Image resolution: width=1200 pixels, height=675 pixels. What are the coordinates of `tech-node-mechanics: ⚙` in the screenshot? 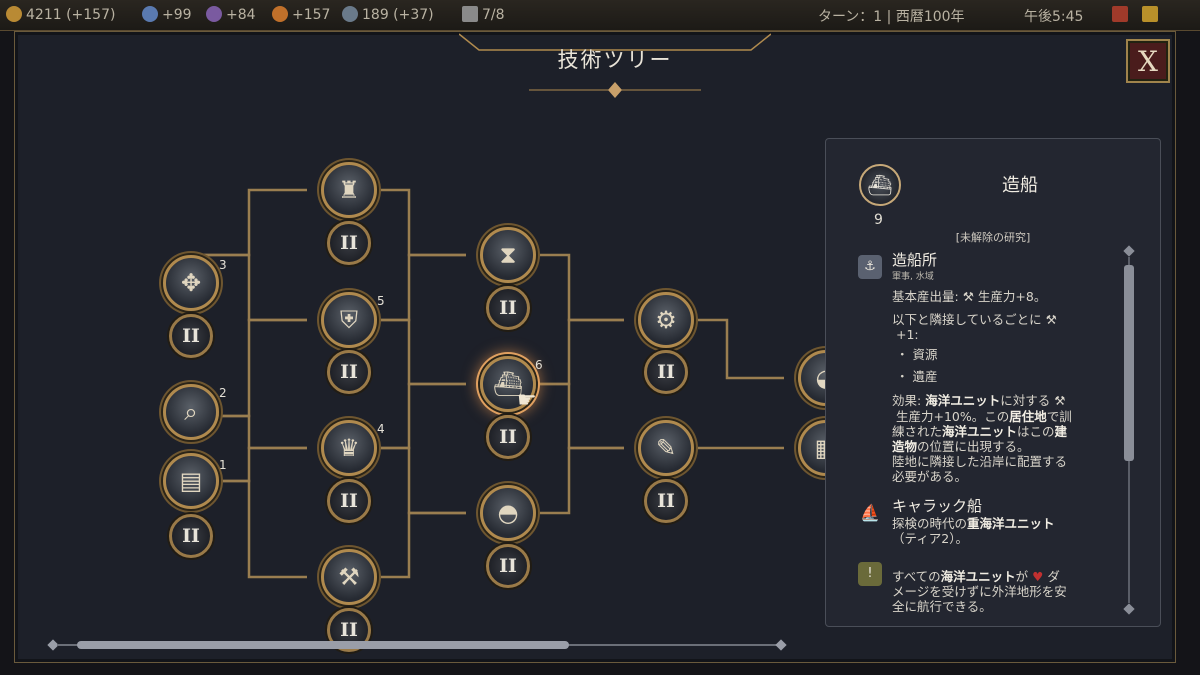 It's located at (666, 320).